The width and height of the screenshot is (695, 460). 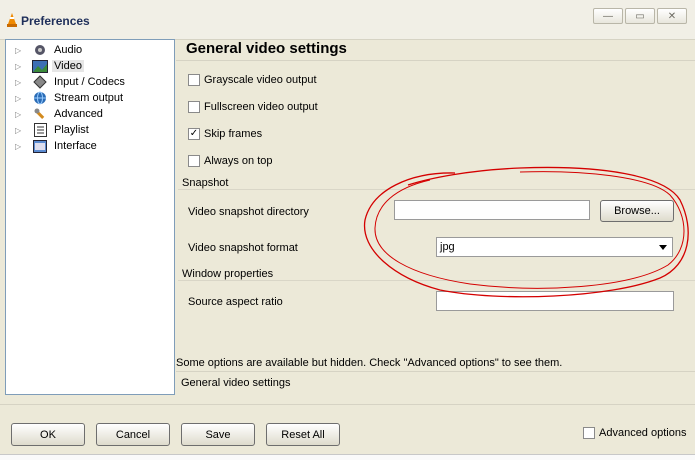 I want to click on interface-icon, so click(x=40, y=146).